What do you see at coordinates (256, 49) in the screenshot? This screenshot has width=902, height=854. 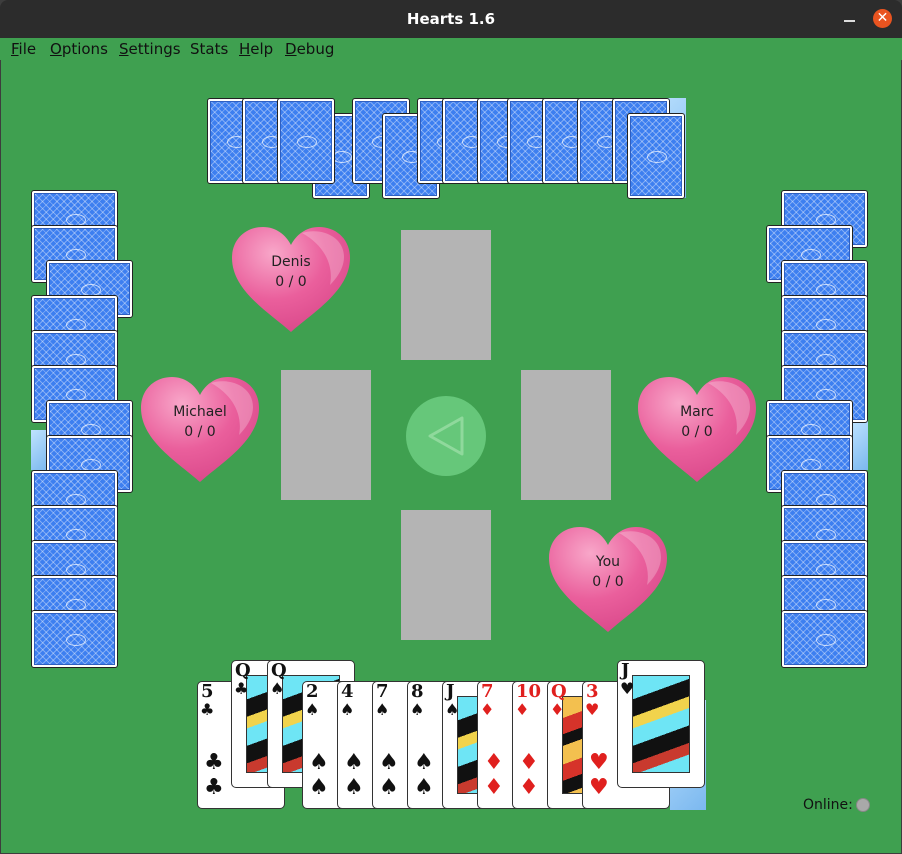 I see `menu-help: Help` at bounding box center [256, 49].